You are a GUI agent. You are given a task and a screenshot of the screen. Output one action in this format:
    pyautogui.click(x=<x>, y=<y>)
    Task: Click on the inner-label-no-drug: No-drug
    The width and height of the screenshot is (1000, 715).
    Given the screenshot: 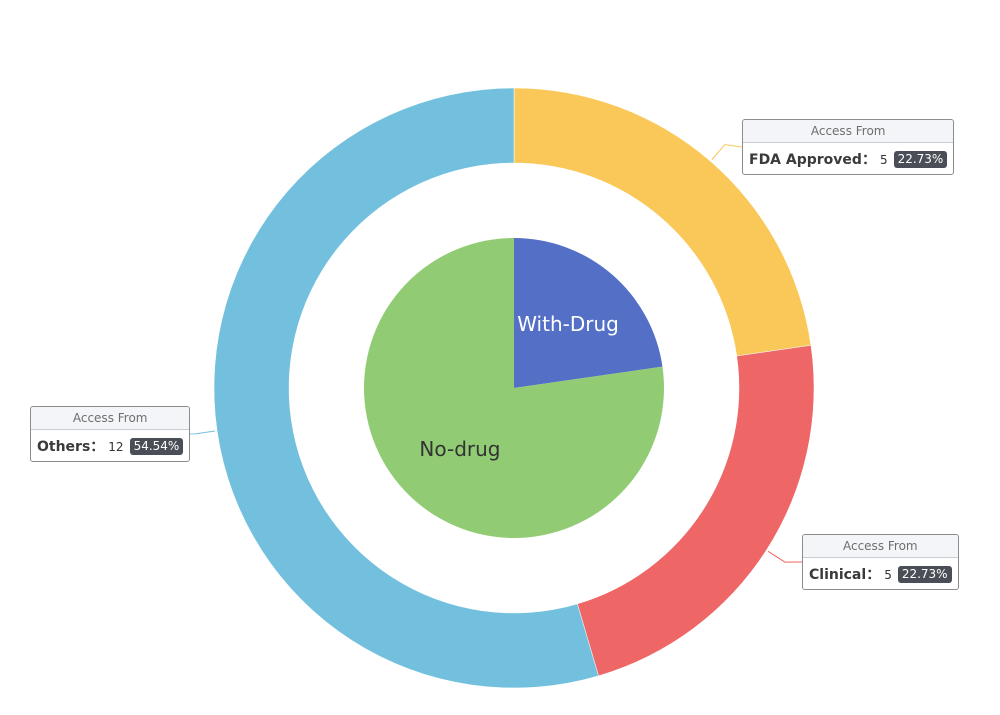 What is the action you would take?
    pyautogui.click(x=459, y=449)
    